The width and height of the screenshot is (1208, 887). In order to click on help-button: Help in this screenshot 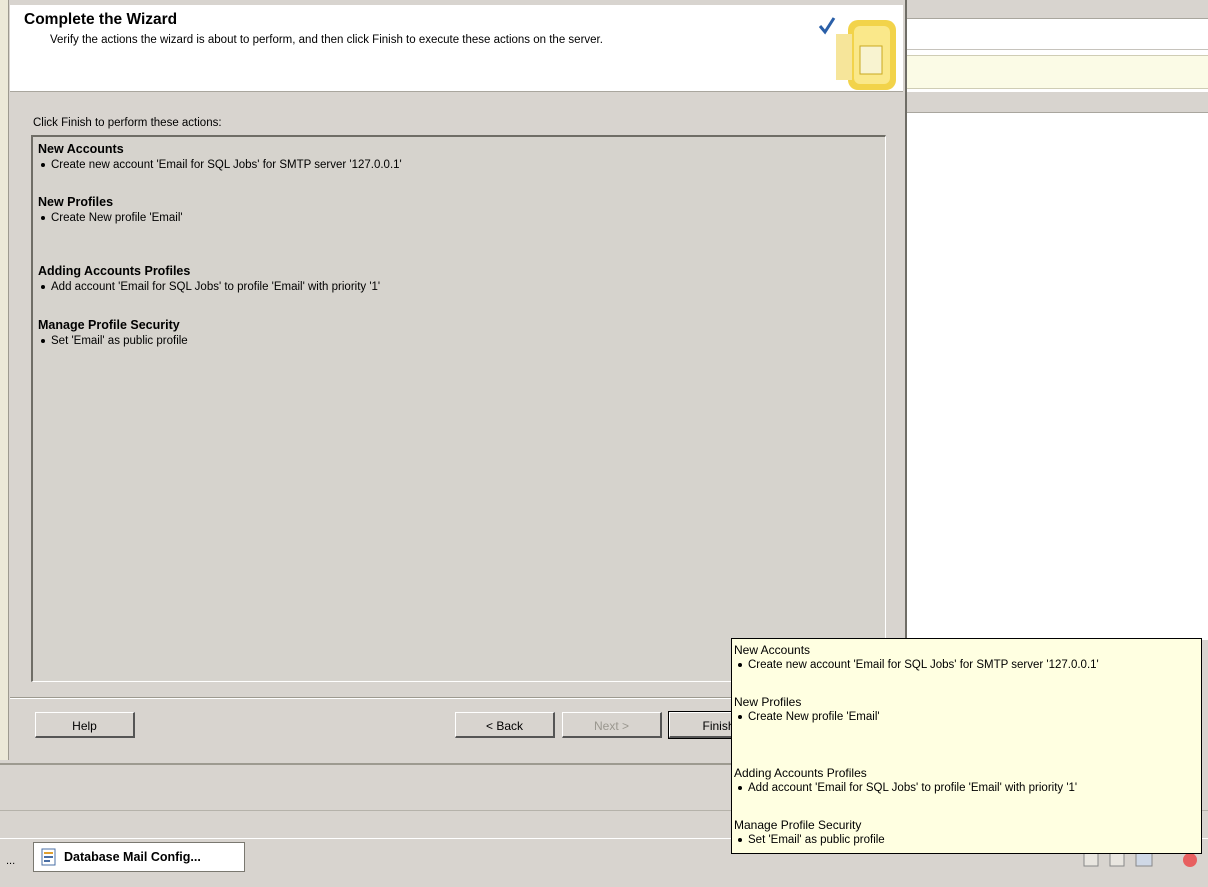, I will do `click(85, 725)`.